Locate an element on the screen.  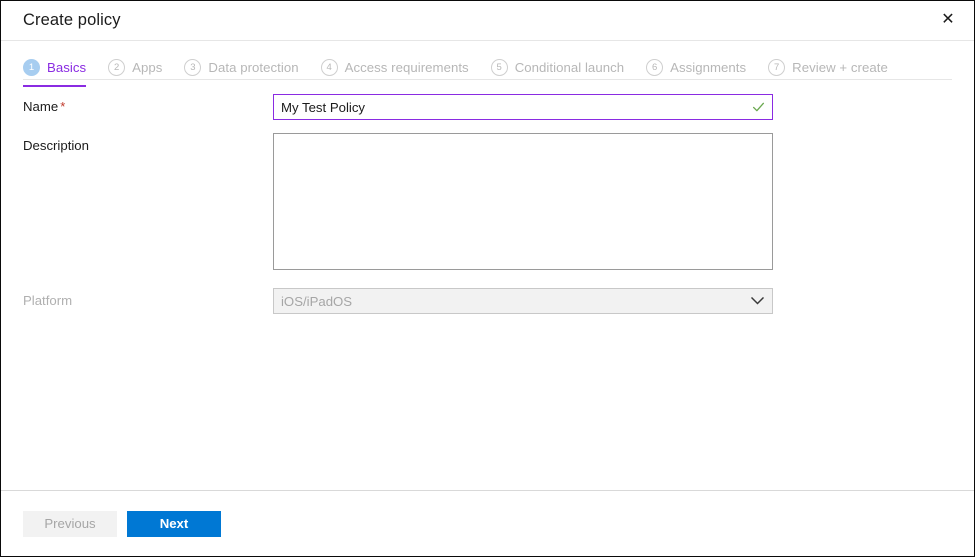
tab-assignments: 6 Assignments is located at coordinates (696, 70).